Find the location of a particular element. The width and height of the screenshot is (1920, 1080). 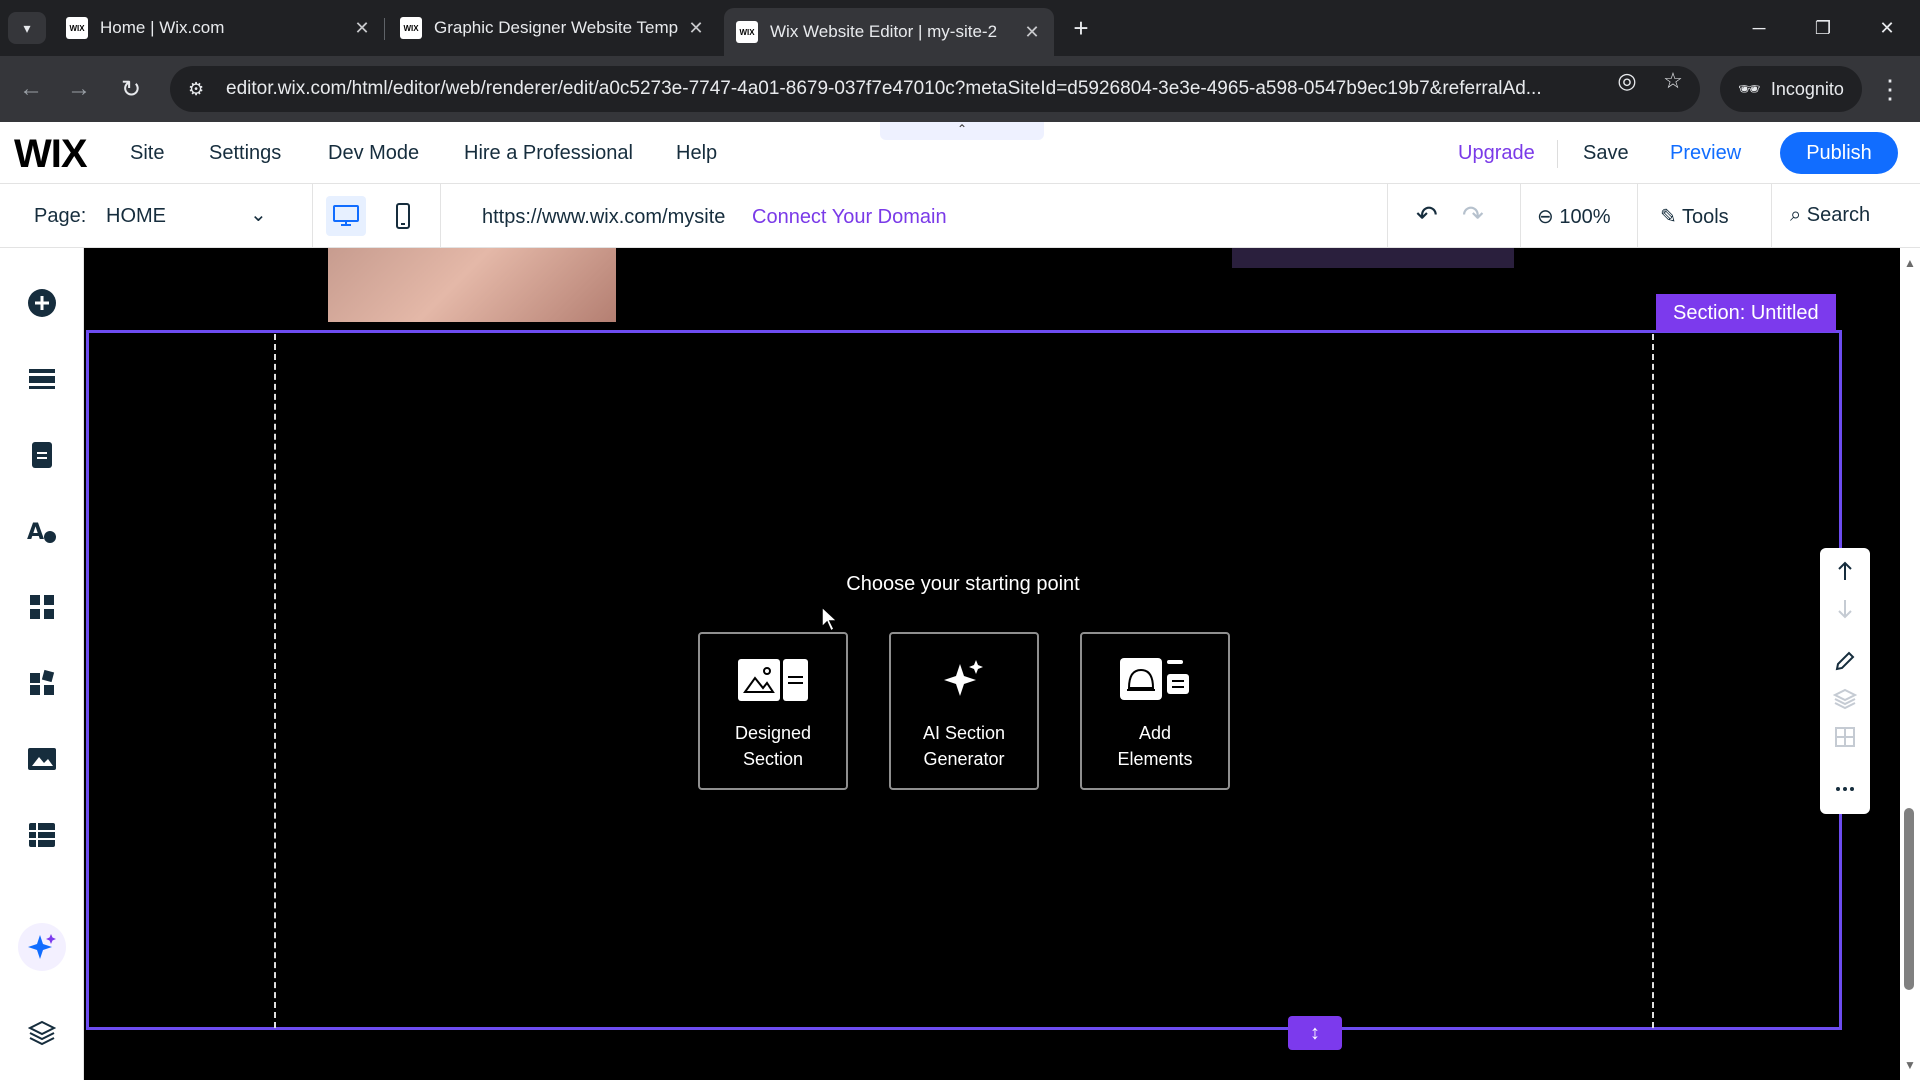

menu-settings: Settings is located at coordinates (245, 153).